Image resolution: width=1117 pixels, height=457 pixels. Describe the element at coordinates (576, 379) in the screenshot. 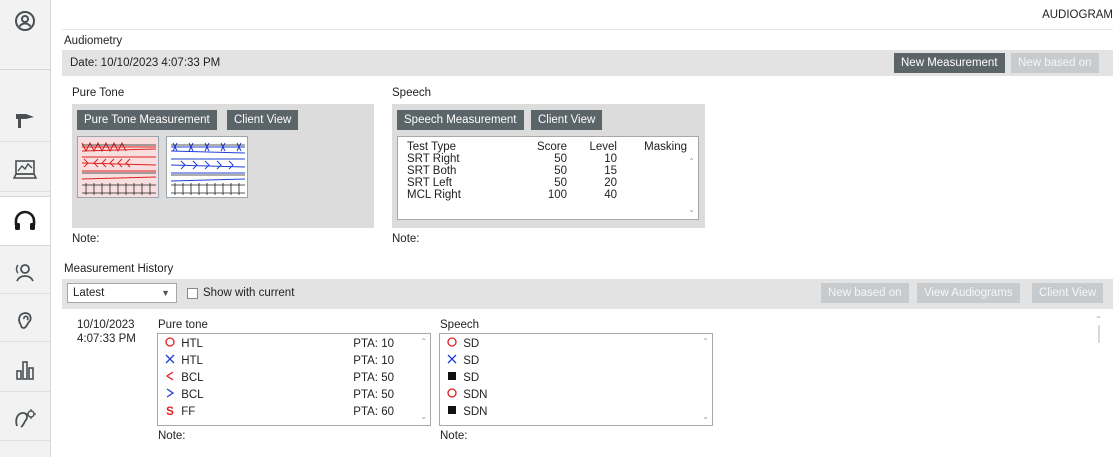

I see `history-speech-list: SD SD SD SDN SDN ⌃ ⌄` at that location.